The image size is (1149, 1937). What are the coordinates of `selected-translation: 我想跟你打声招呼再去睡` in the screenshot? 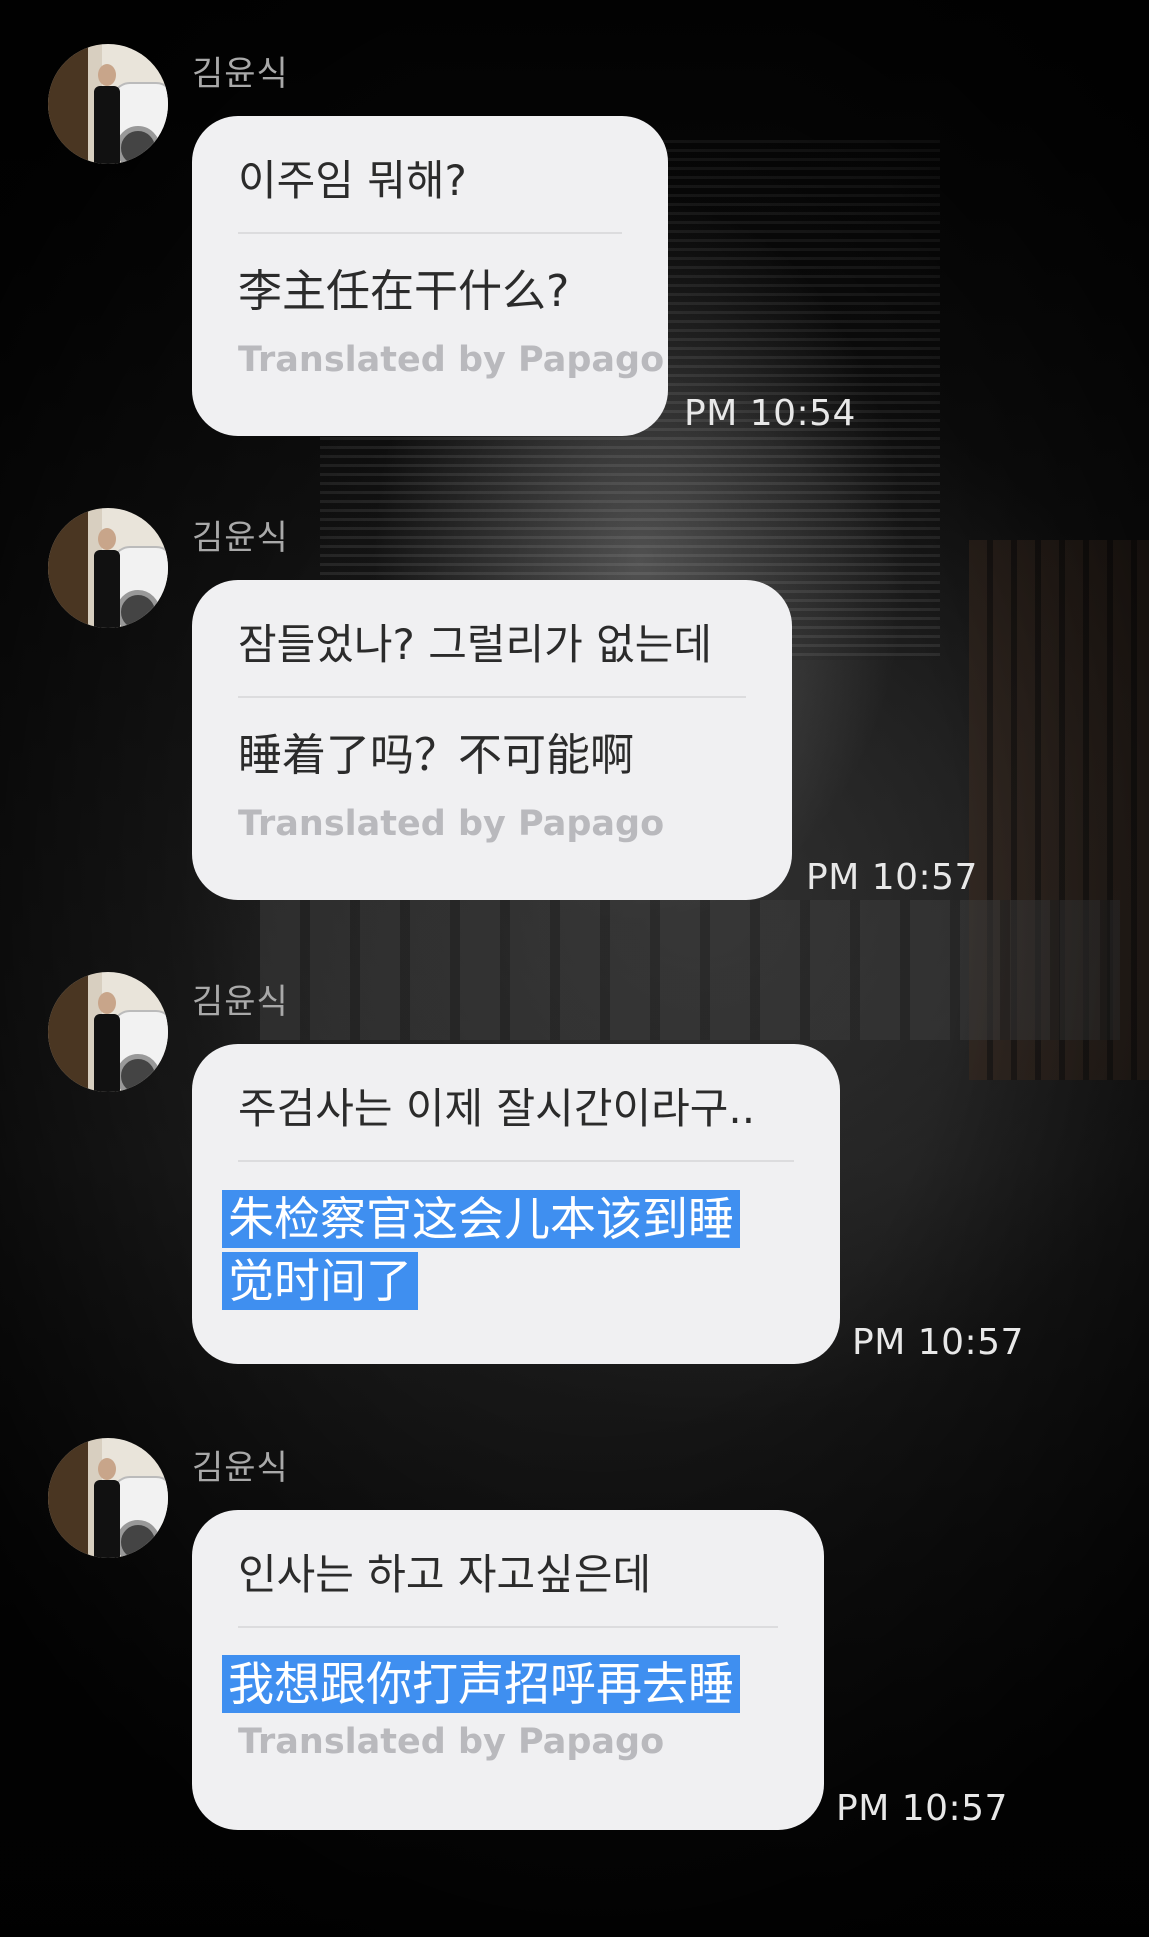 It's located at (481, 1684).